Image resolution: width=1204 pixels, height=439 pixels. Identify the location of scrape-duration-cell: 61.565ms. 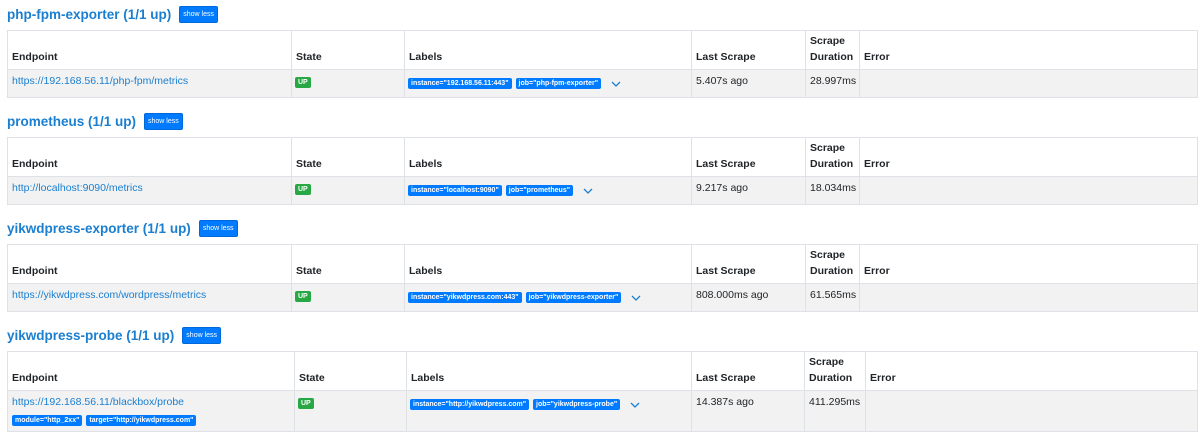
(833, 297).